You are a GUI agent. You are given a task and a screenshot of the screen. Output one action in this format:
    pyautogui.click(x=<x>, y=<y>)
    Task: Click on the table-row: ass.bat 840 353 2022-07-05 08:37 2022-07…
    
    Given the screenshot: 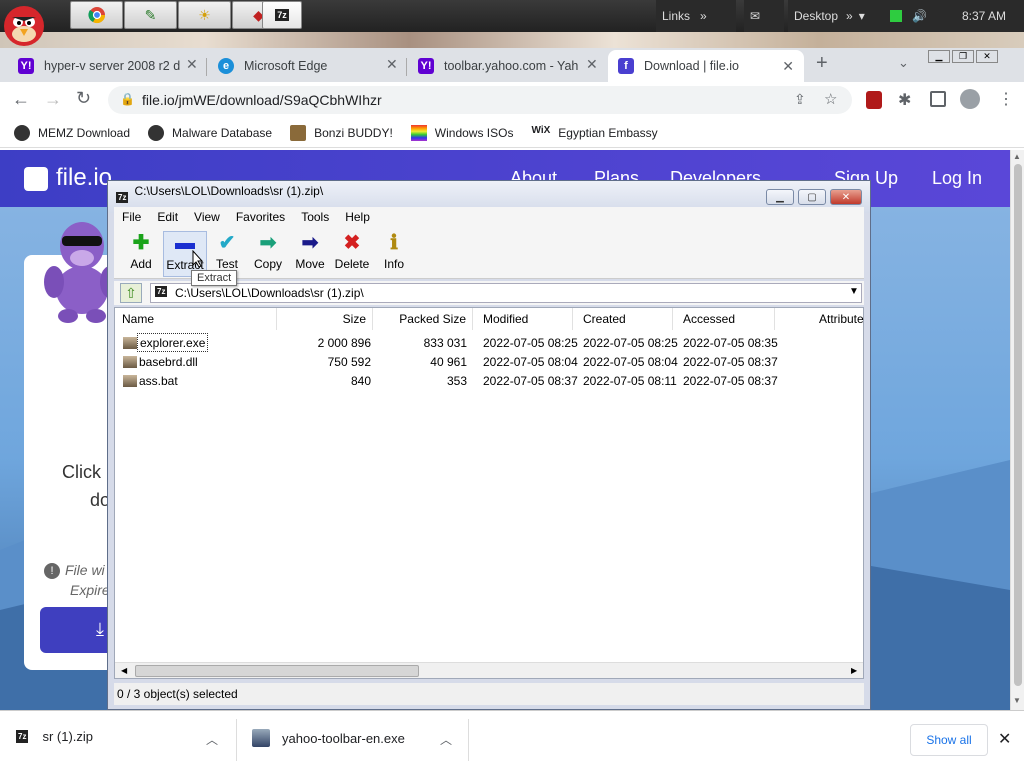 What is the action you would take?
    pyautogui.click(x=493, y=380)
    